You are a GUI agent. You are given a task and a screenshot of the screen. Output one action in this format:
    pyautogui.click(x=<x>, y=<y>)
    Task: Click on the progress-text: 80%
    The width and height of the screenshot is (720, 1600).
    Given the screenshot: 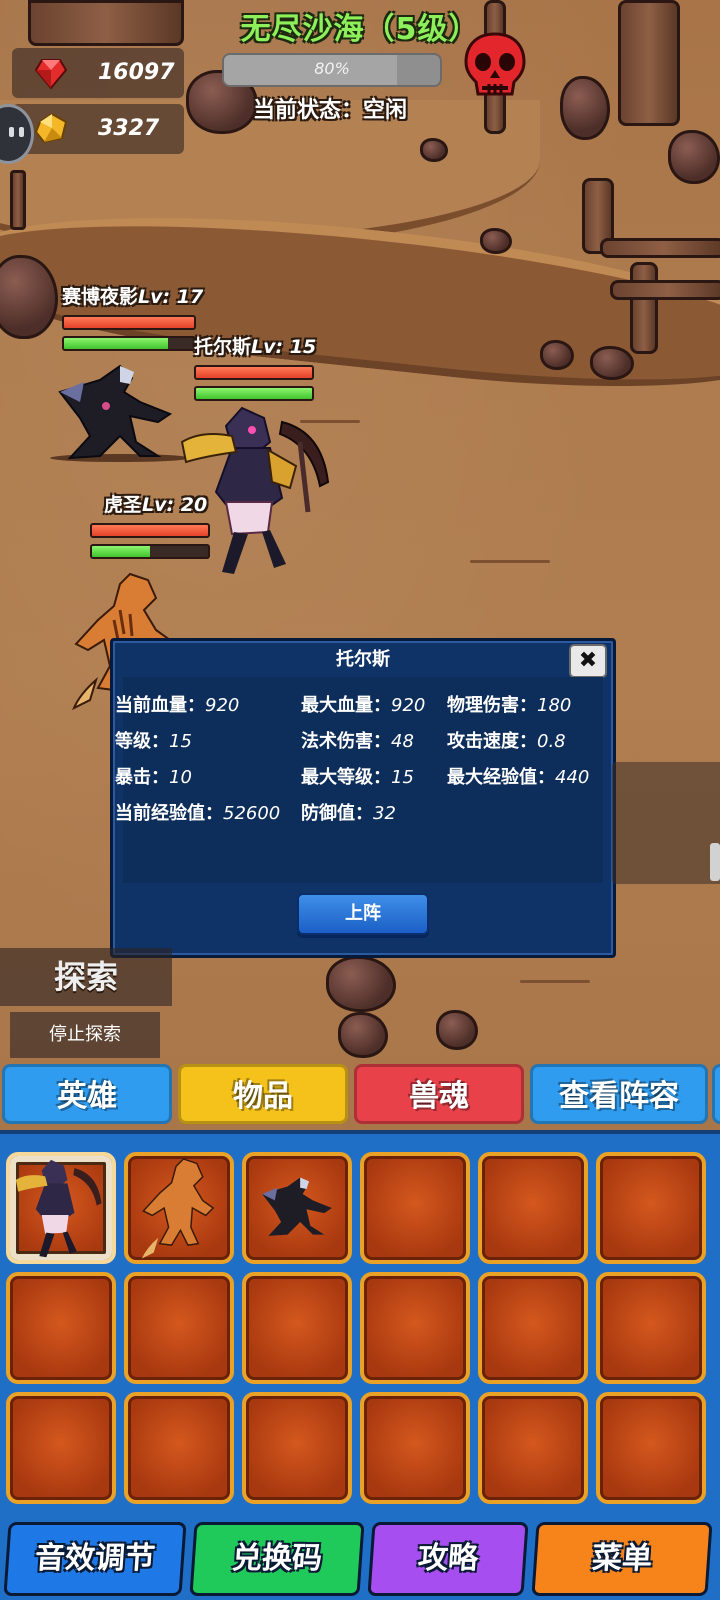 What is the action you would take?
    pyautogui.click(x=332, y=68)
    